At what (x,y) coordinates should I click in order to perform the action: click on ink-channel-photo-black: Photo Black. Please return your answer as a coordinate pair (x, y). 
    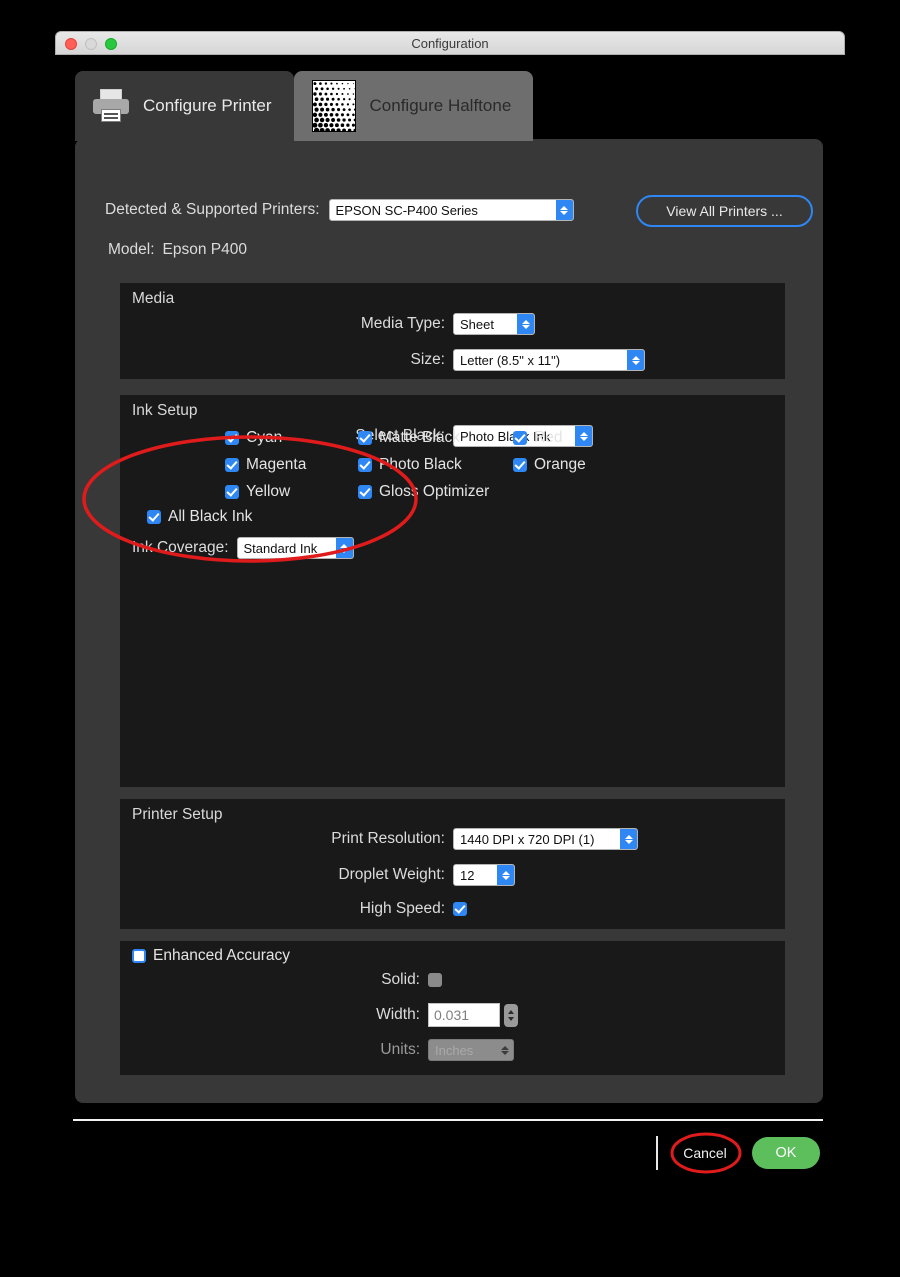
    Looking at the image, I should click on (435, 465).